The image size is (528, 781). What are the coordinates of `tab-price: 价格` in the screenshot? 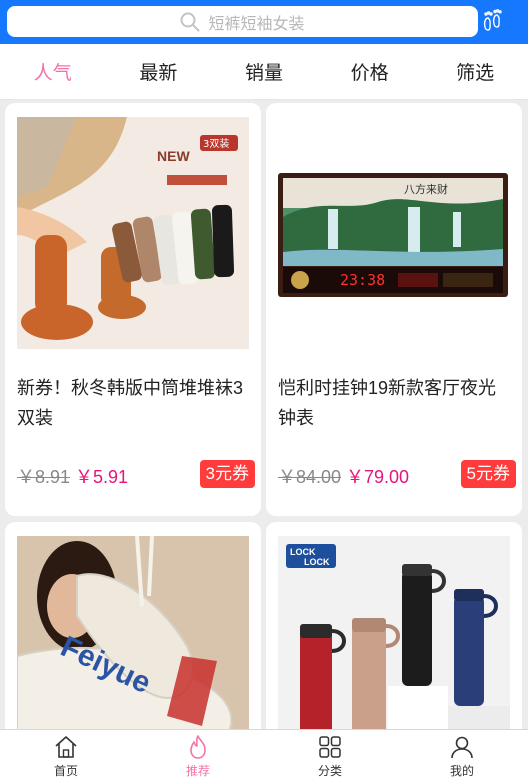 It's located at (370, 71).